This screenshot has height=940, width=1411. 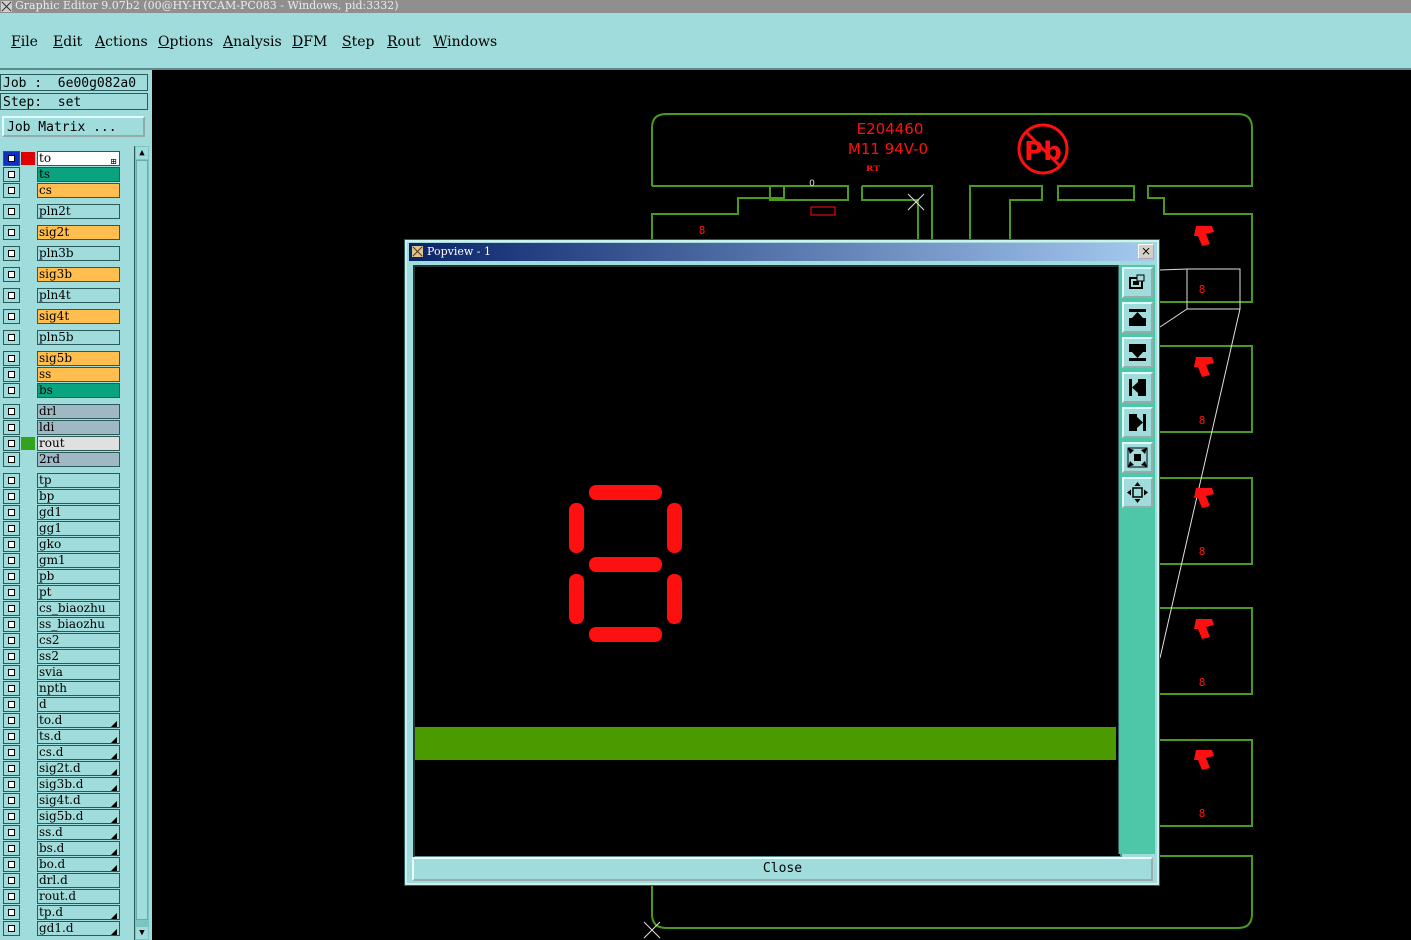 I want to click on layer-row: sig2t.d ◢, so click(x=61, y=768).